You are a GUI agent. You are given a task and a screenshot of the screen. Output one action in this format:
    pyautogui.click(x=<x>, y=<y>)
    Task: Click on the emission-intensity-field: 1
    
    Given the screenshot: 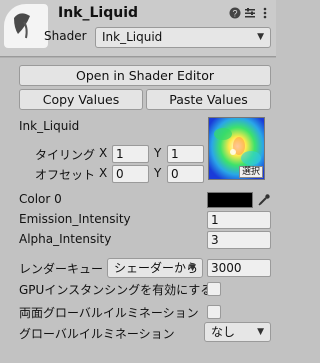 What is the action you would take?
    pyautogui.click(x=239, y=220)
    